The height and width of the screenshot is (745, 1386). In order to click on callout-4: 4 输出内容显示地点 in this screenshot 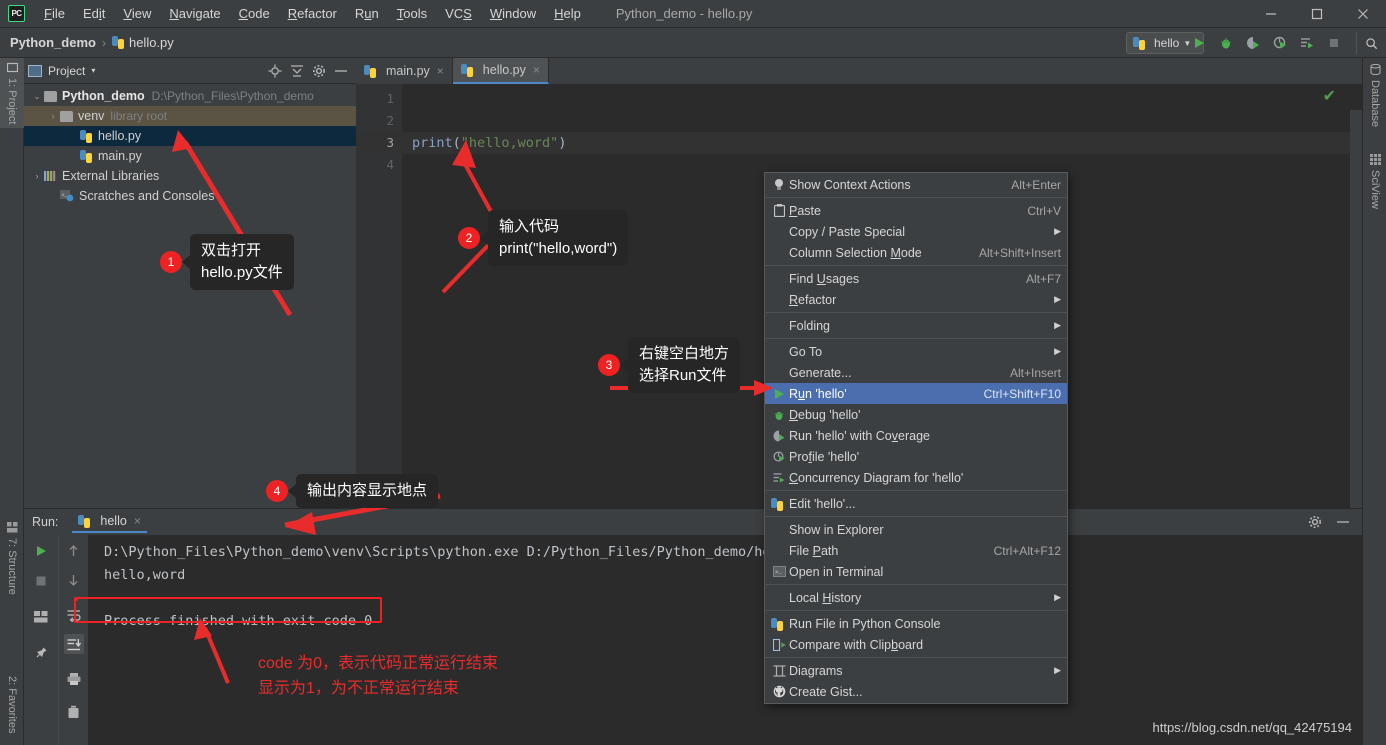, I will do `click(352, 491)`.